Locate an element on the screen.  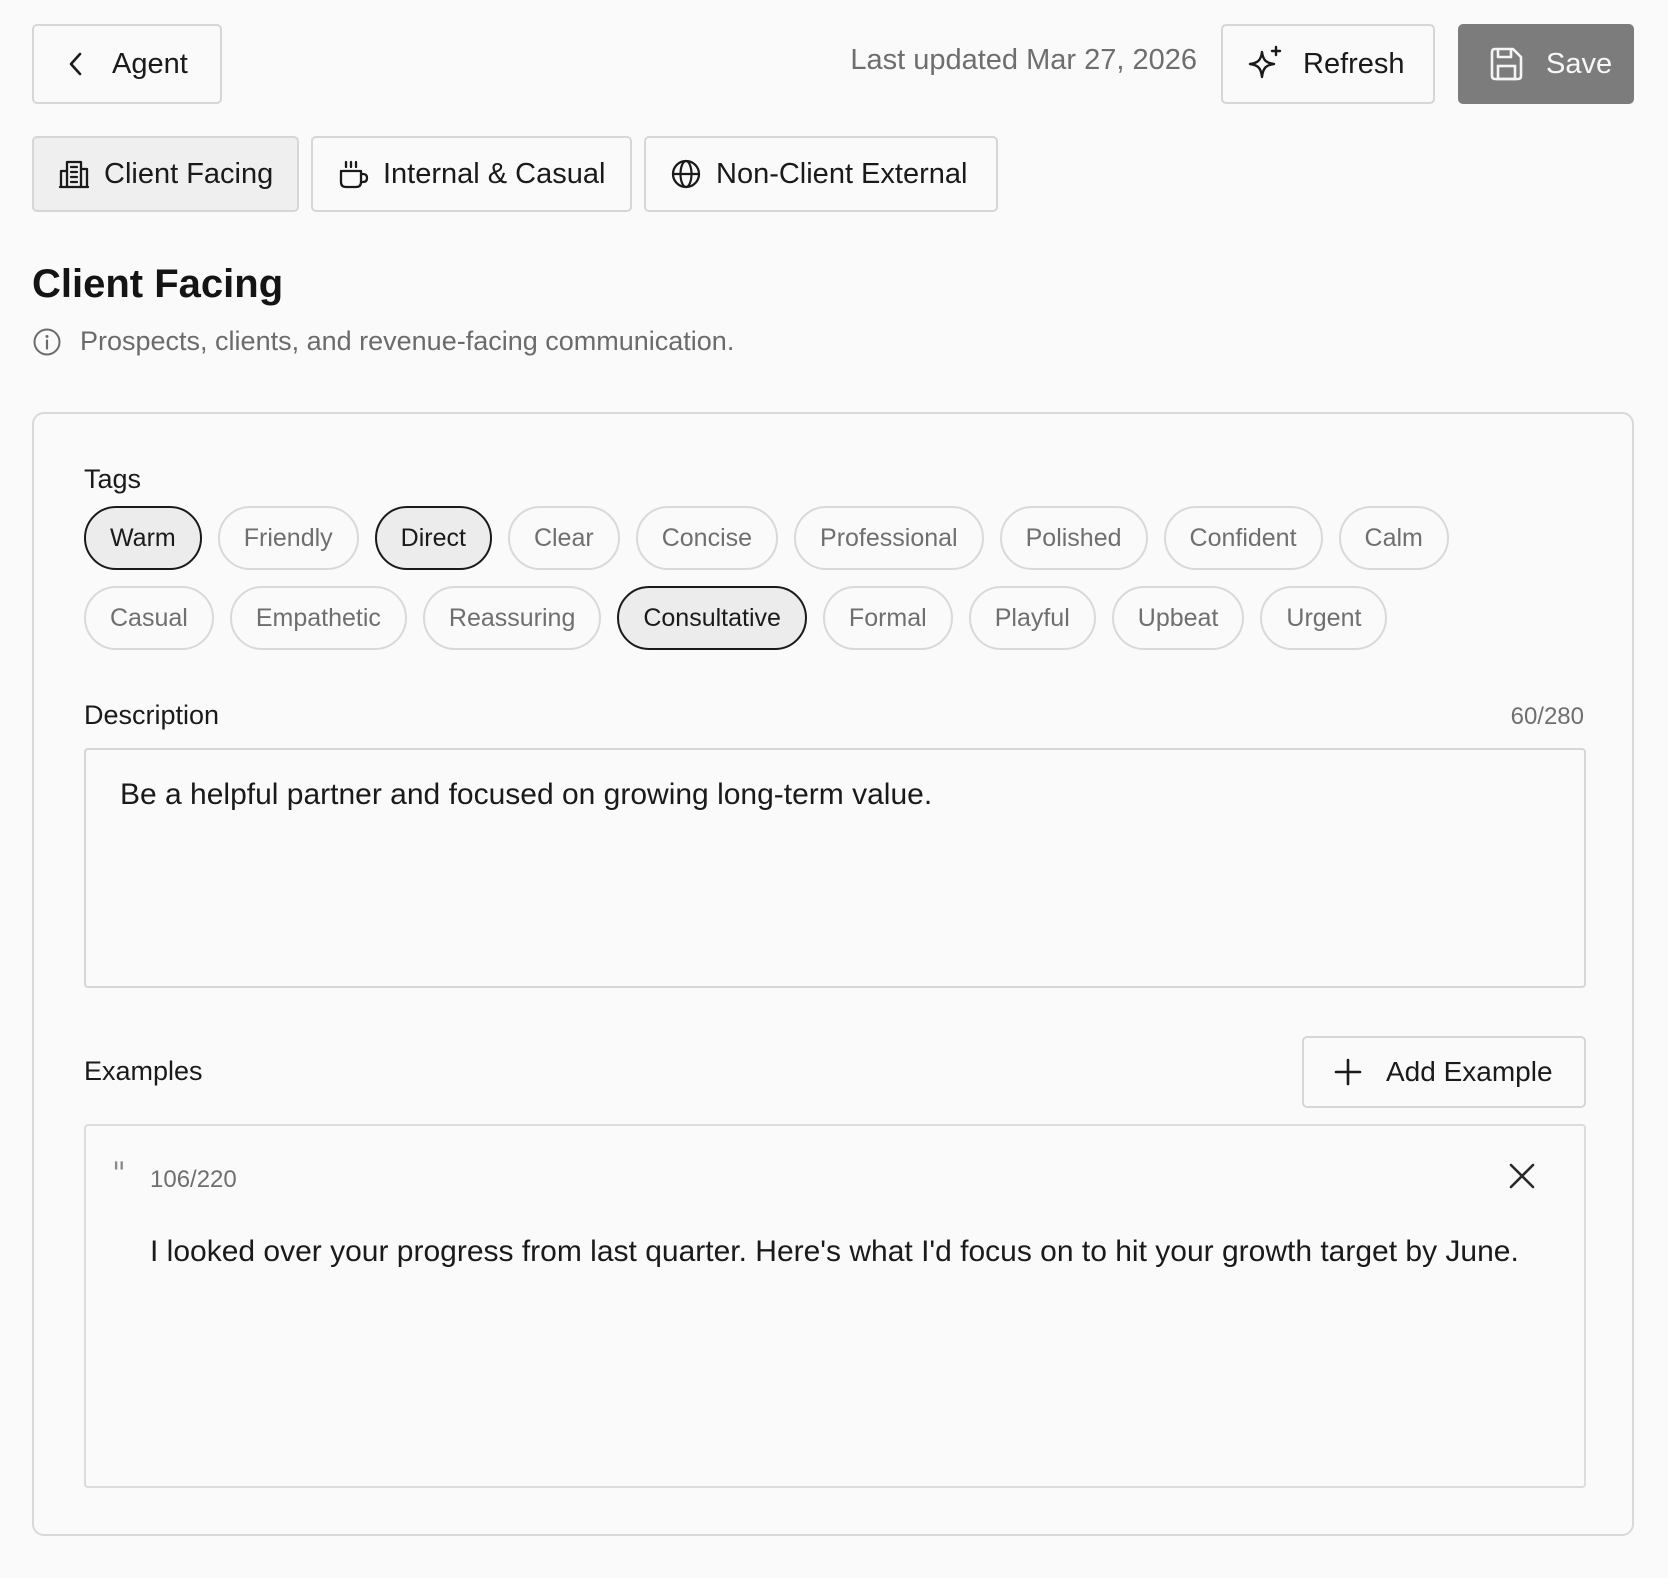
sparkles-icon is located at coordinates (1265, 62).